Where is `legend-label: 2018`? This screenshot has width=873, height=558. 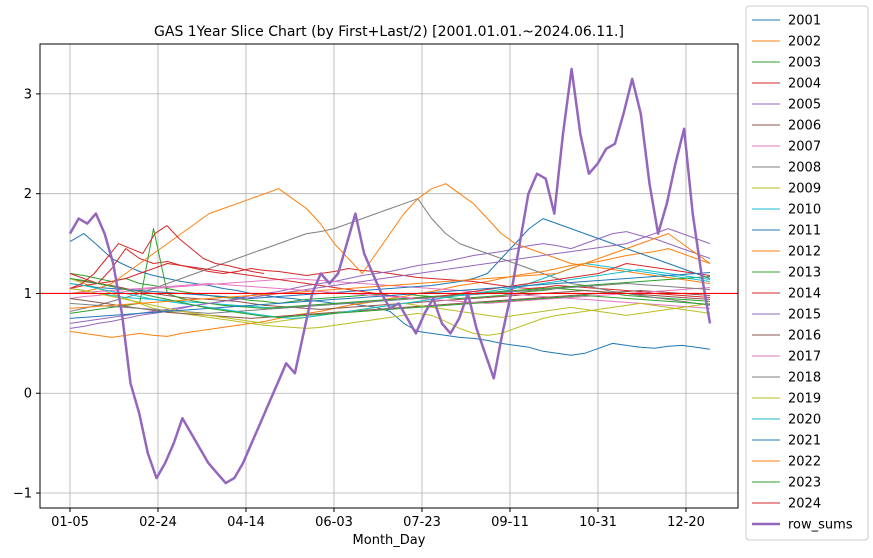 legend-label: 2018 is located at coordinates (804, 378).